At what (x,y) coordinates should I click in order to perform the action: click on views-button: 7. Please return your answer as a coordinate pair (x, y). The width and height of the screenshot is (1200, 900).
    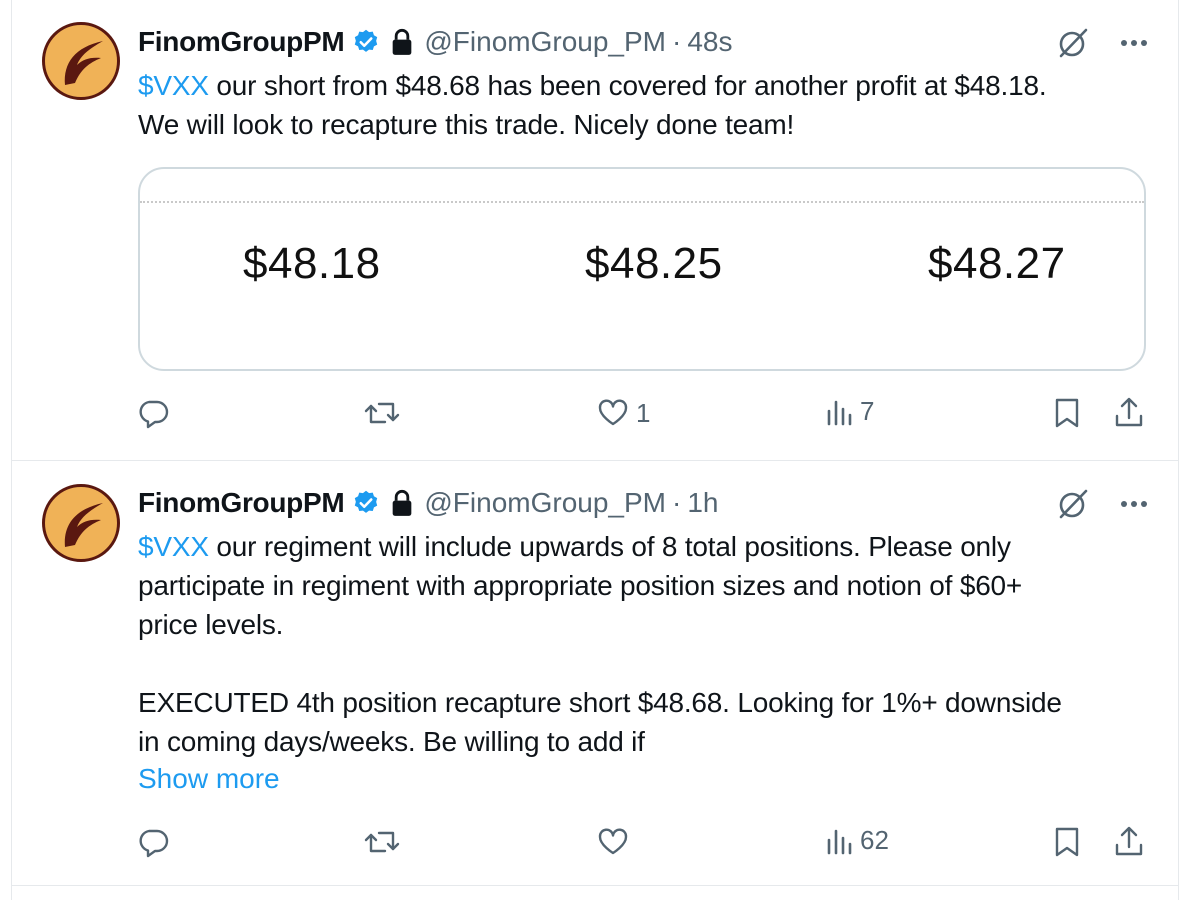
    Looking at the image, I should click on (849, 411).